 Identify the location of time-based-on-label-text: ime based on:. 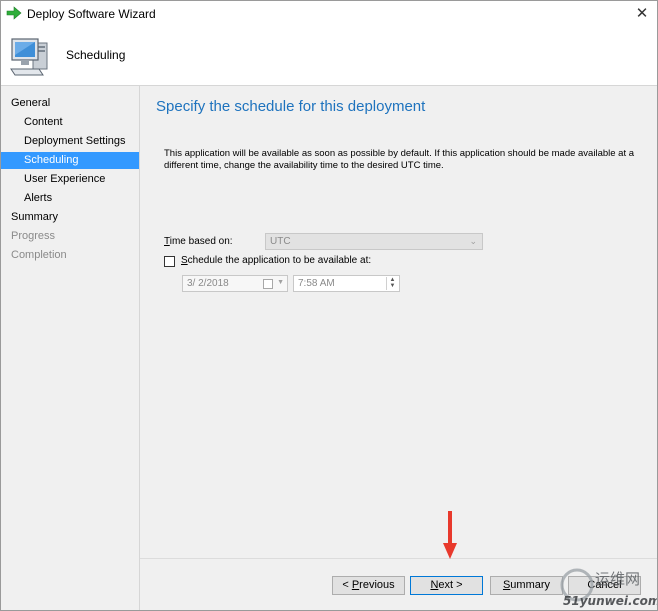
(201, 241).